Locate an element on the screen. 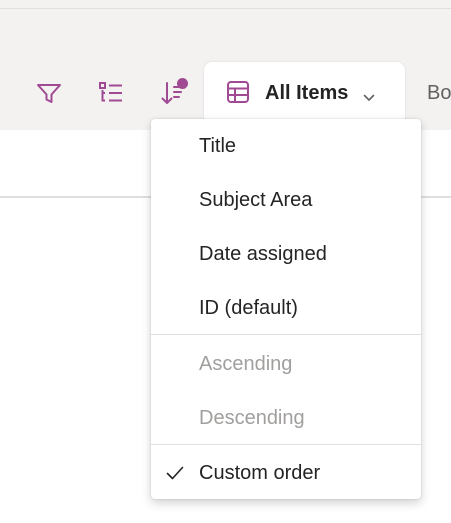 The image size is (451, 523). menu-item-label: Date assigned is located at coordinates (263, 253).